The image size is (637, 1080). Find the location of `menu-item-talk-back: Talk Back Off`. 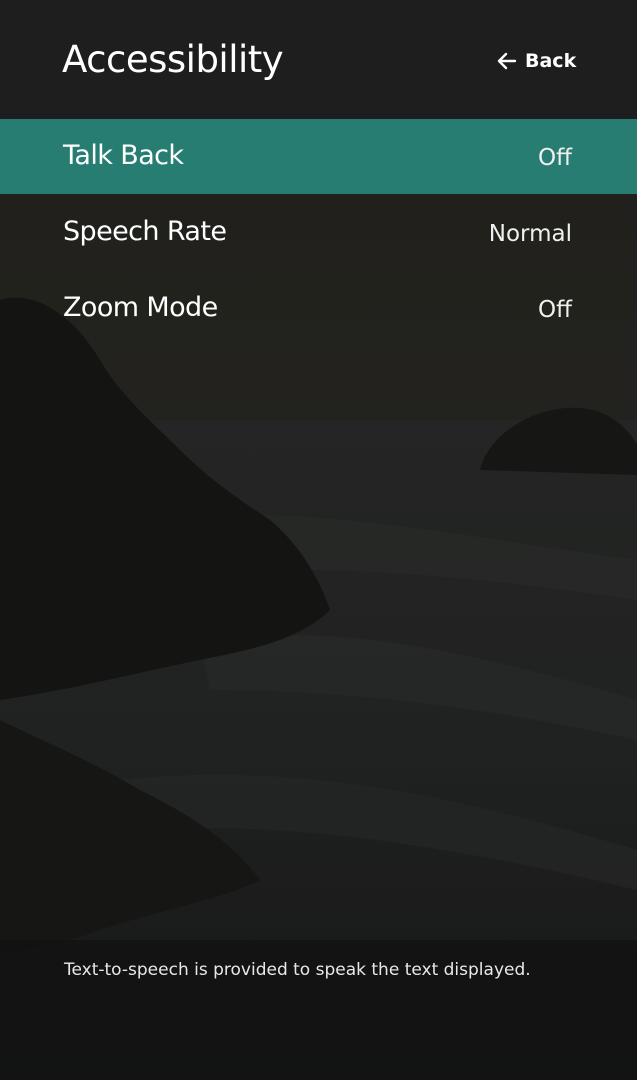

menu-item-talk-back: Talk Back Off is located at coordinates (318, 156).